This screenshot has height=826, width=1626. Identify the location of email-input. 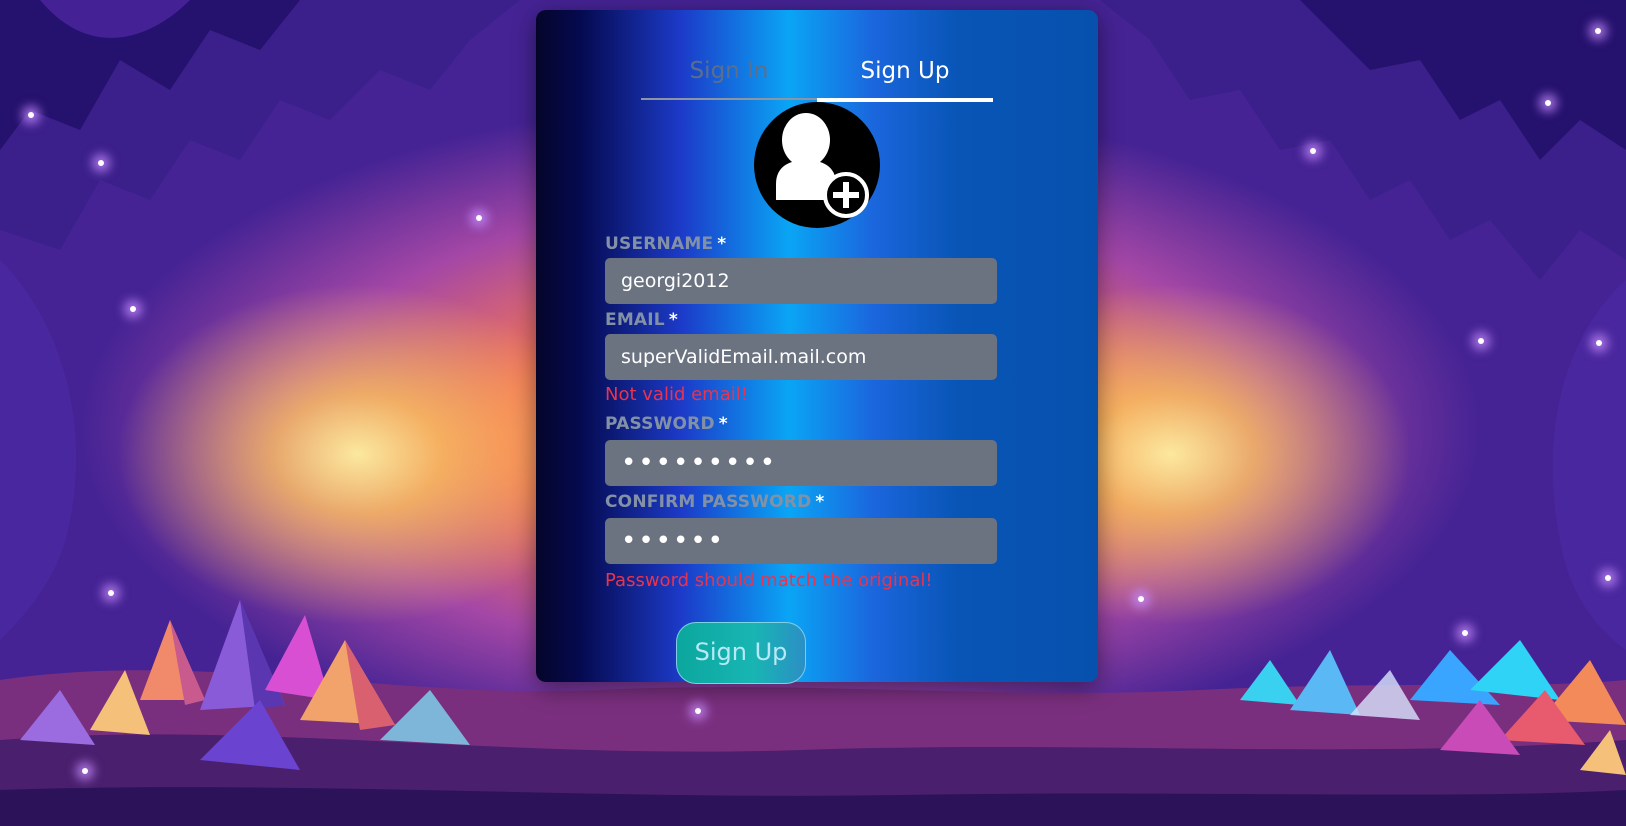
(801, 357).